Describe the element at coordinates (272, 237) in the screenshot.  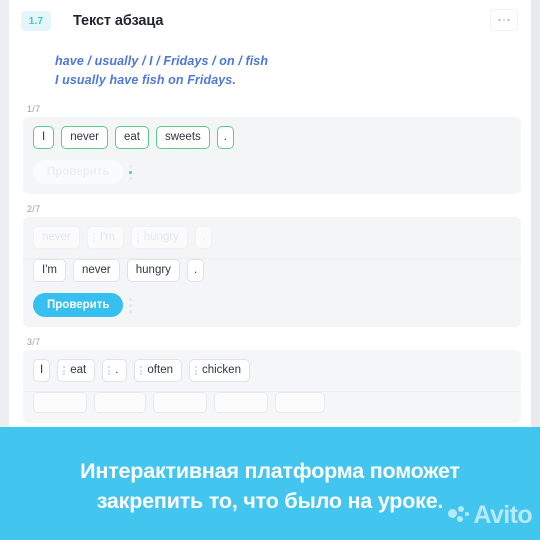
I see `source-chip-row: never I'm hungry .` at that location.